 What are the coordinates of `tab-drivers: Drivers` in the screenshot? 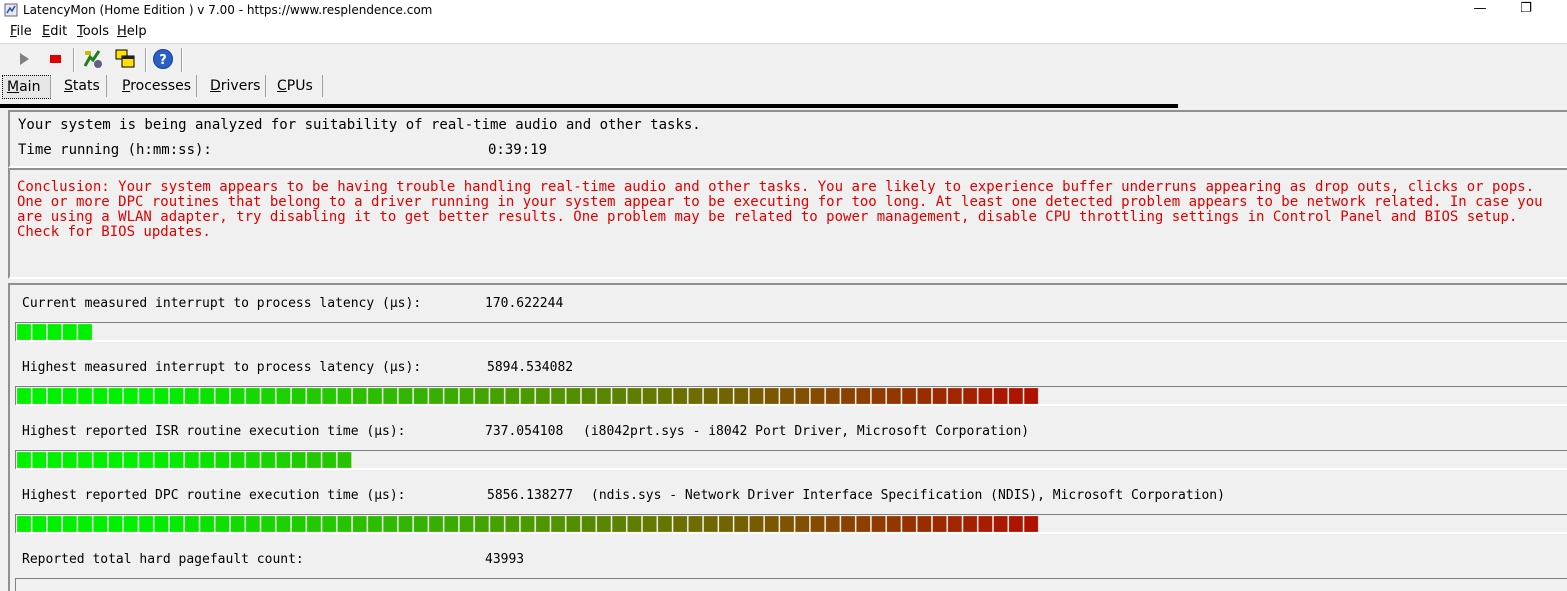 It's located at (233, 86).